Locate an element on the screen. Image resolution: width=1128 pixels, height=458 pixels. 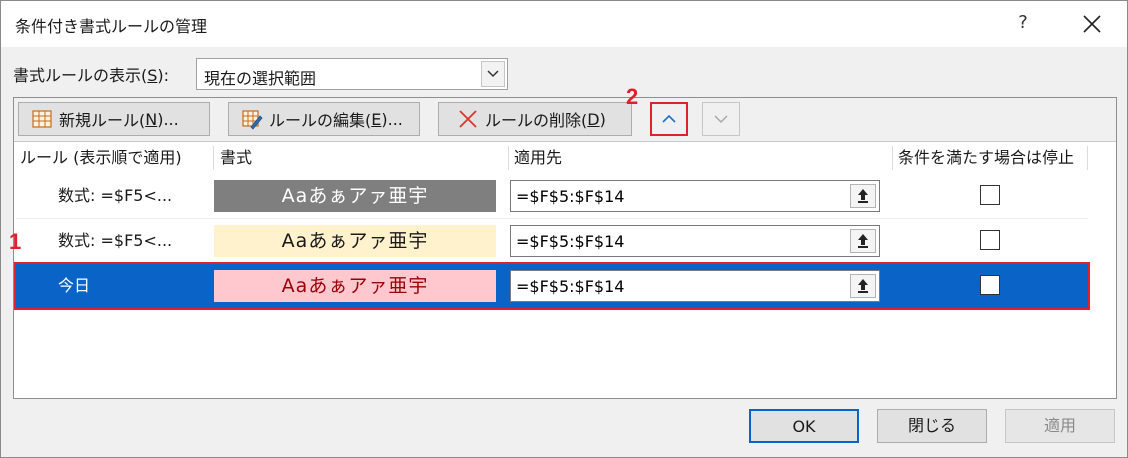
ok-button: OK is located at coordinates (804, 426).